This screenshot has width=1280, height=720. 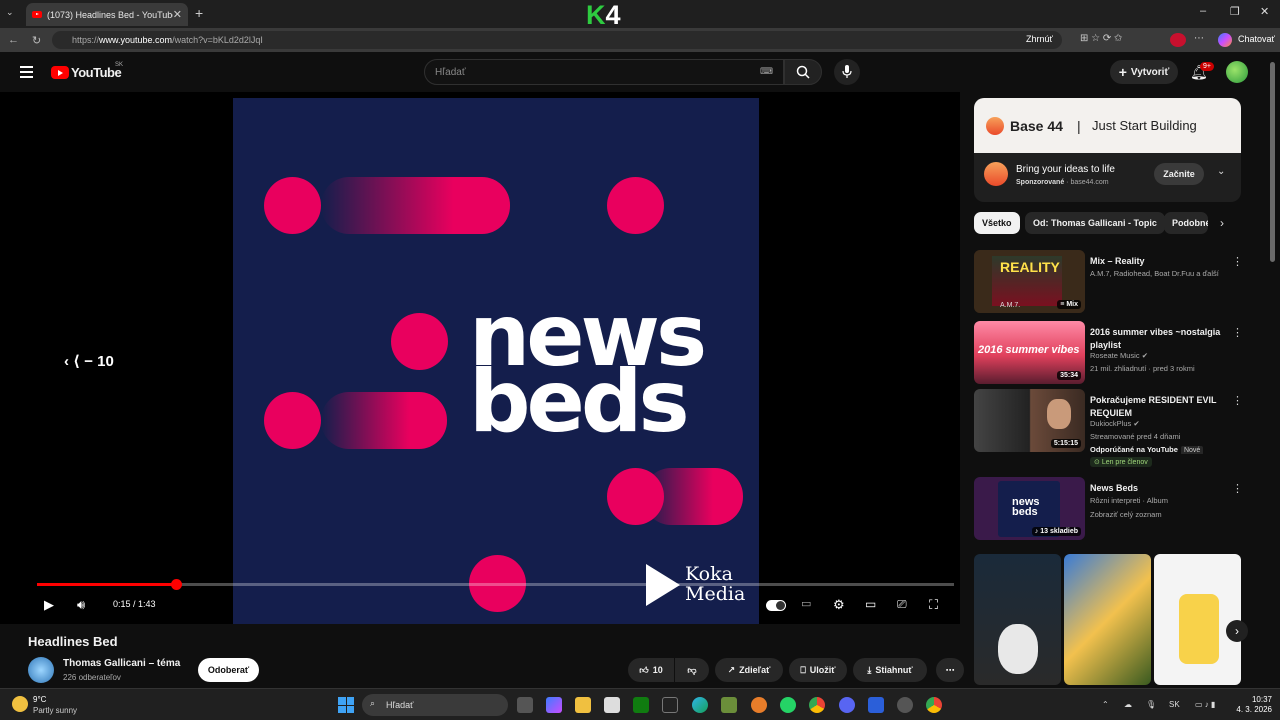 What do you see at coordinates (1039, 39) in the screenshot?
I see `summarize-button: Zhrnúť` at bounding box center [1039, 39].